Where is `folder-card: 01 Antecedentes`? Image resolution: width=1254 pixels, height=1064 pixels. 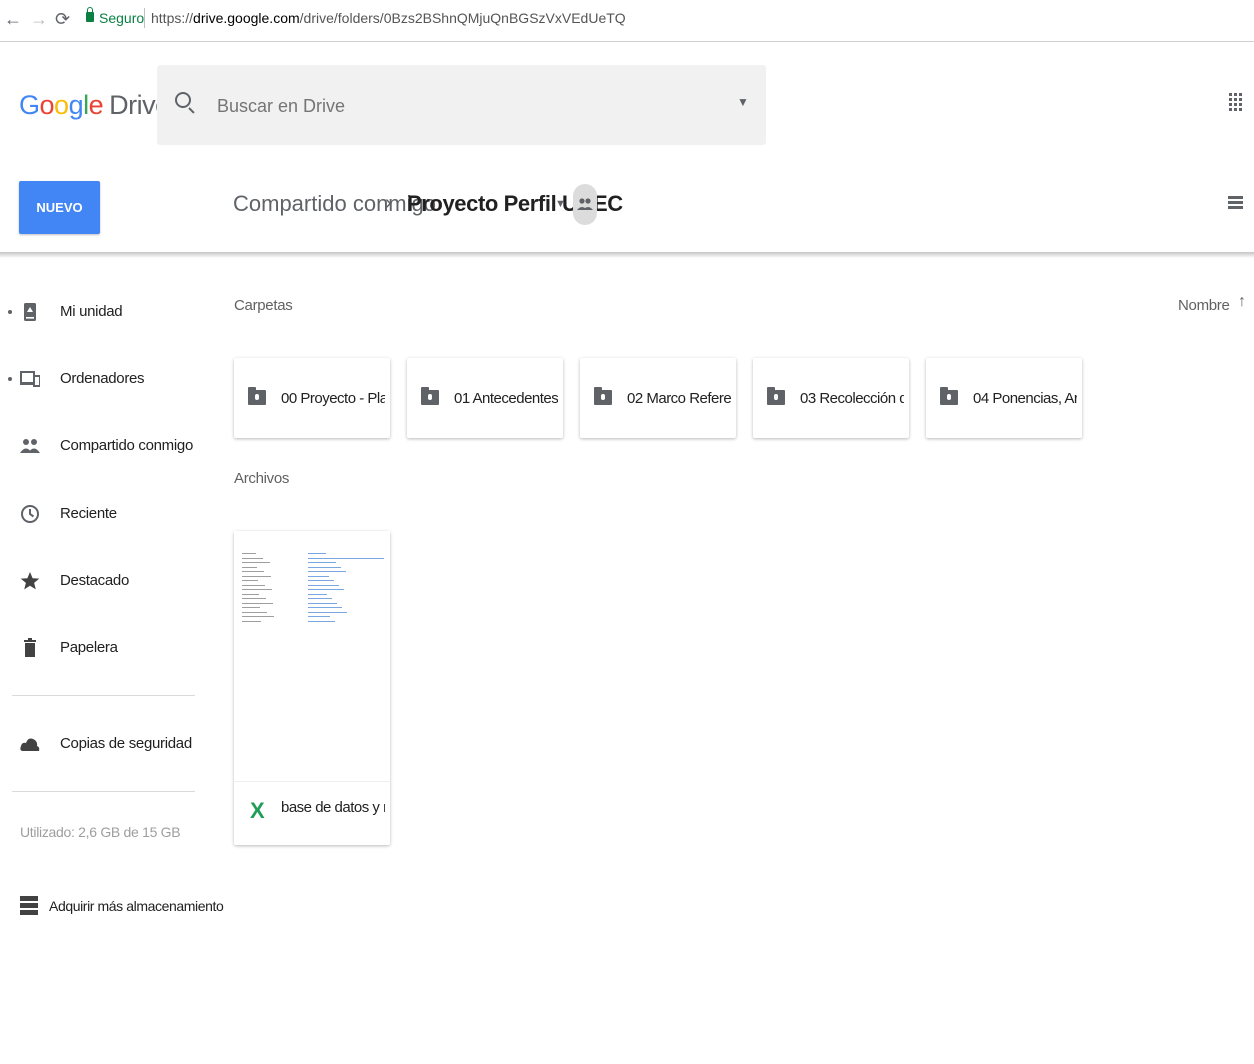 folder-card: 01 Antecedentes is located at coordinates (485, 398).